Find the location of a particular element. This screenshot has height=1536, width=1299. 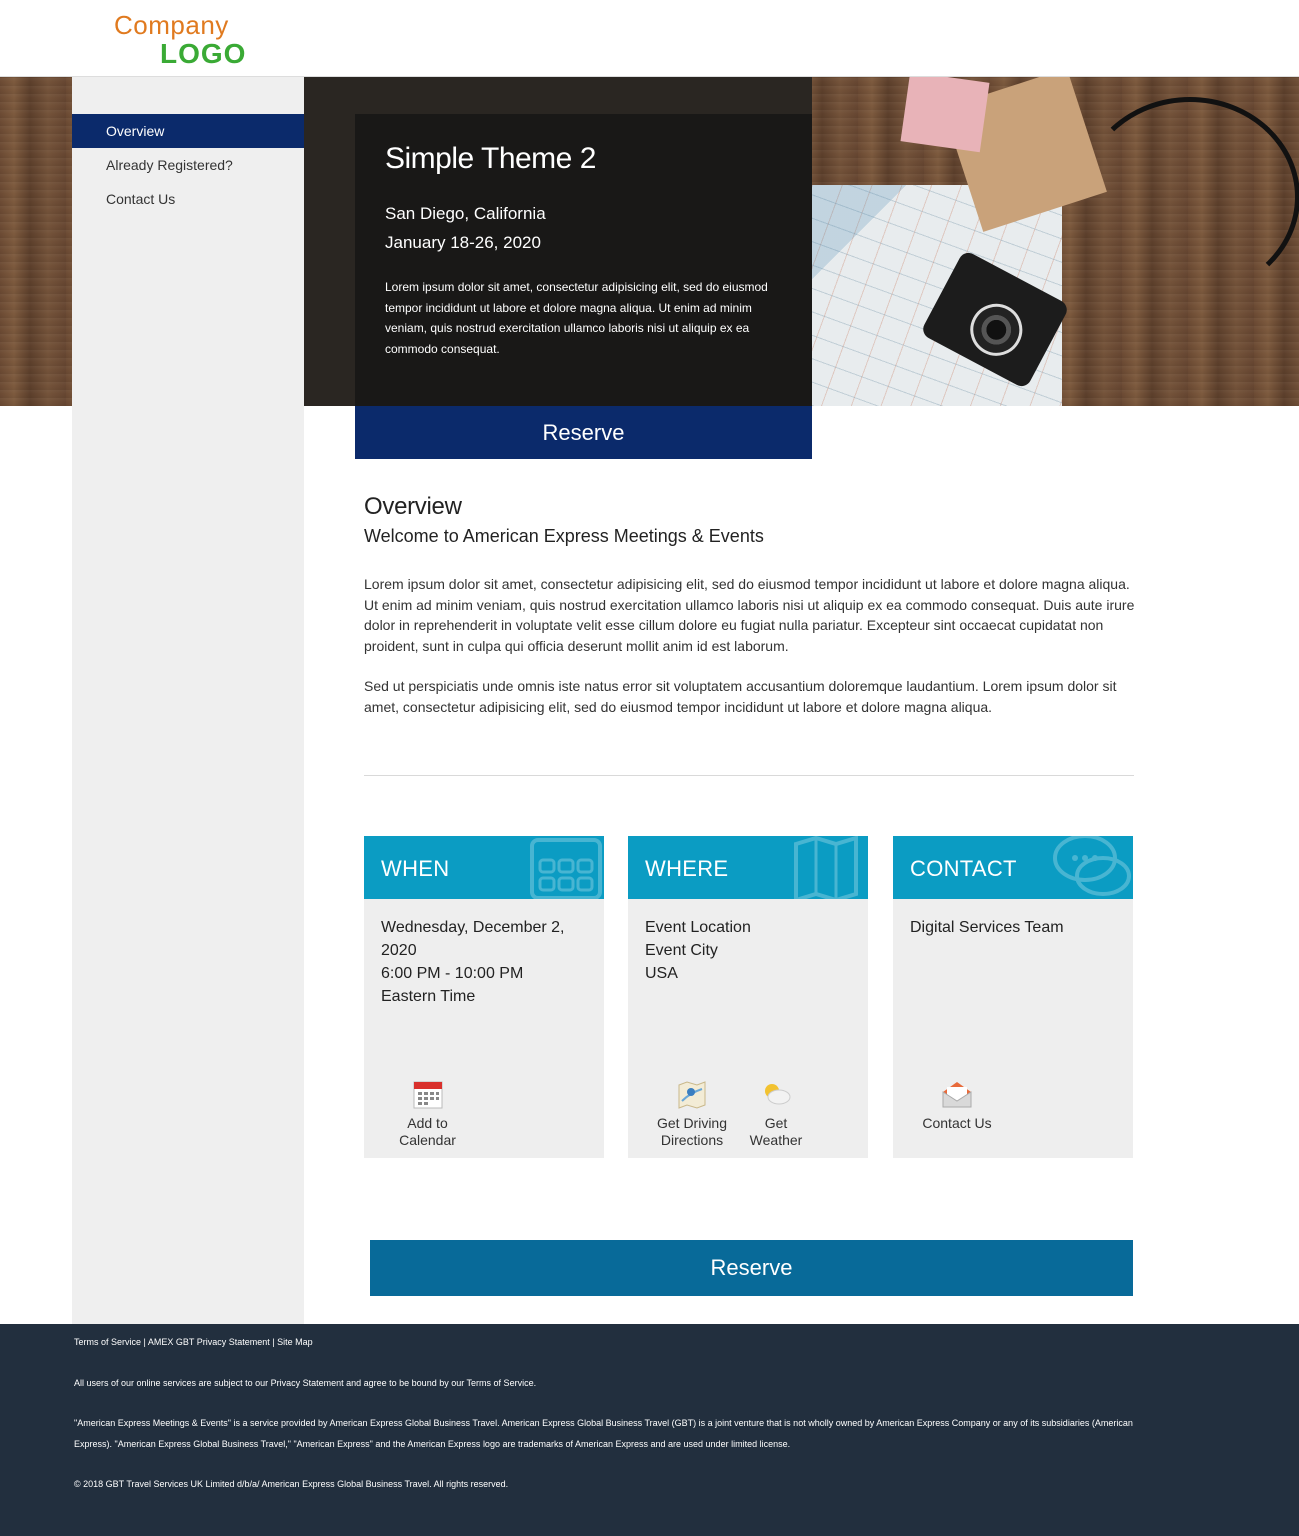

logo-line1: Company is located at coordinates (171, 25).